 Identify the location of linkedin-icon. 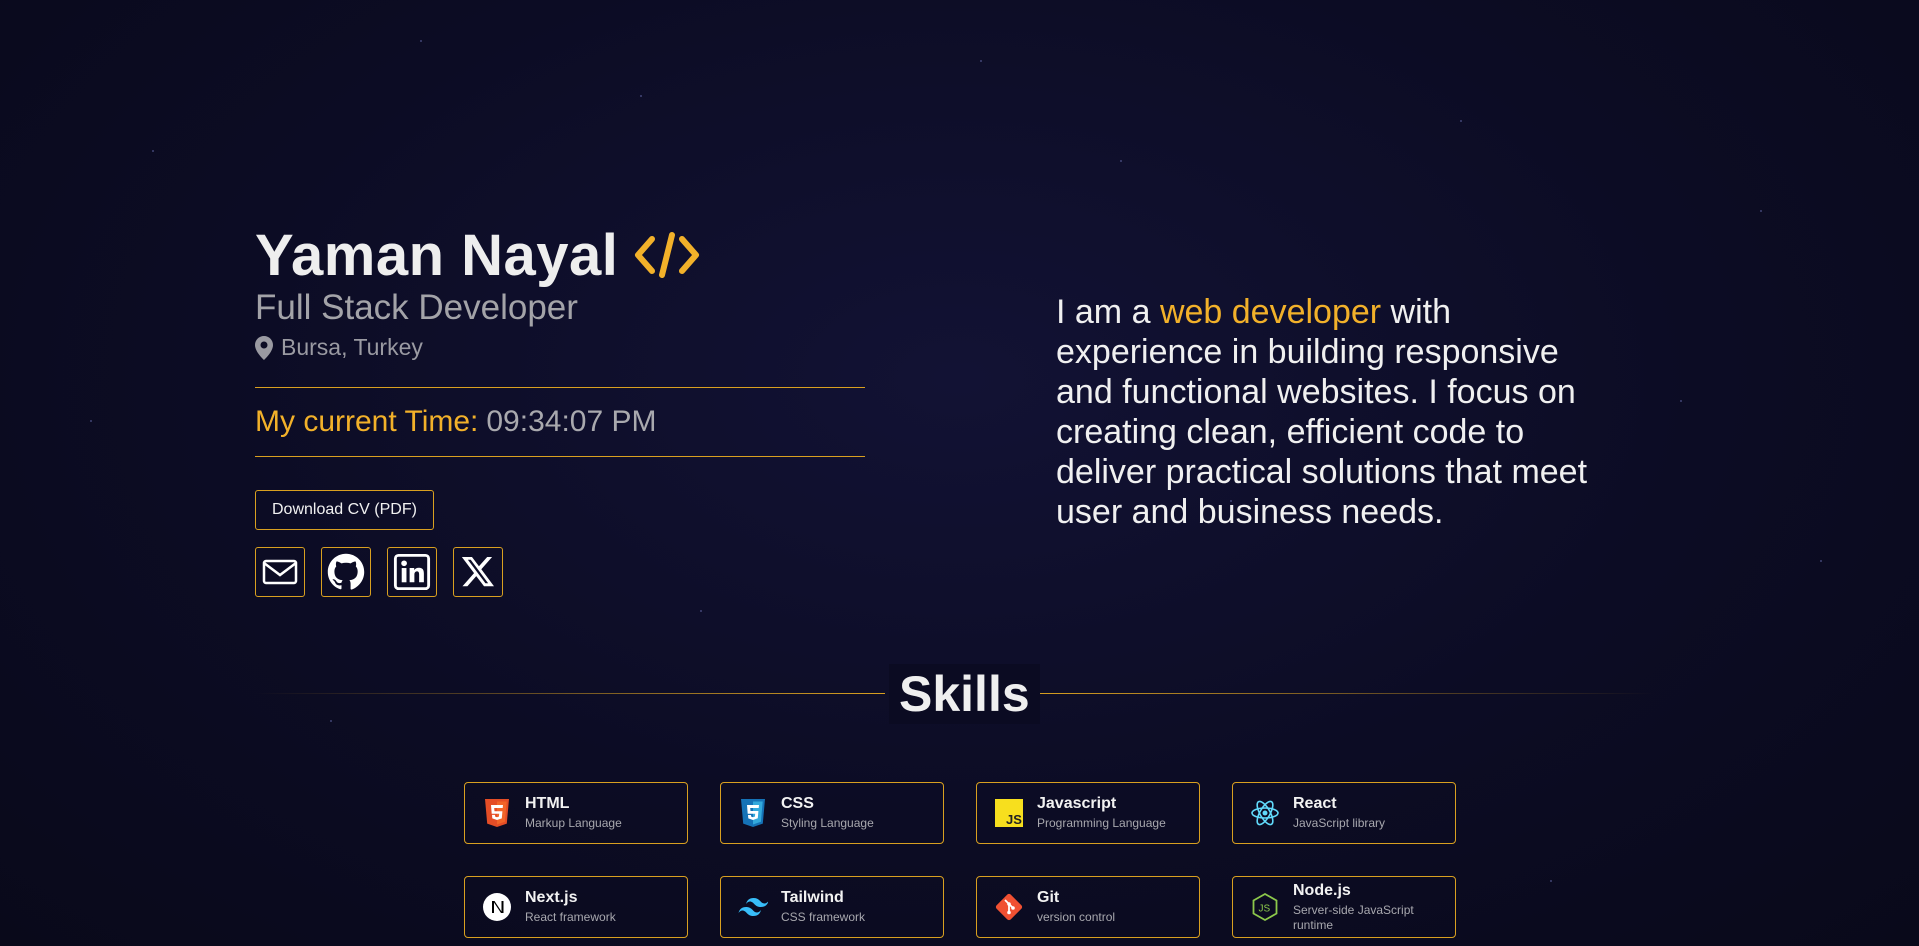
(412, 572).